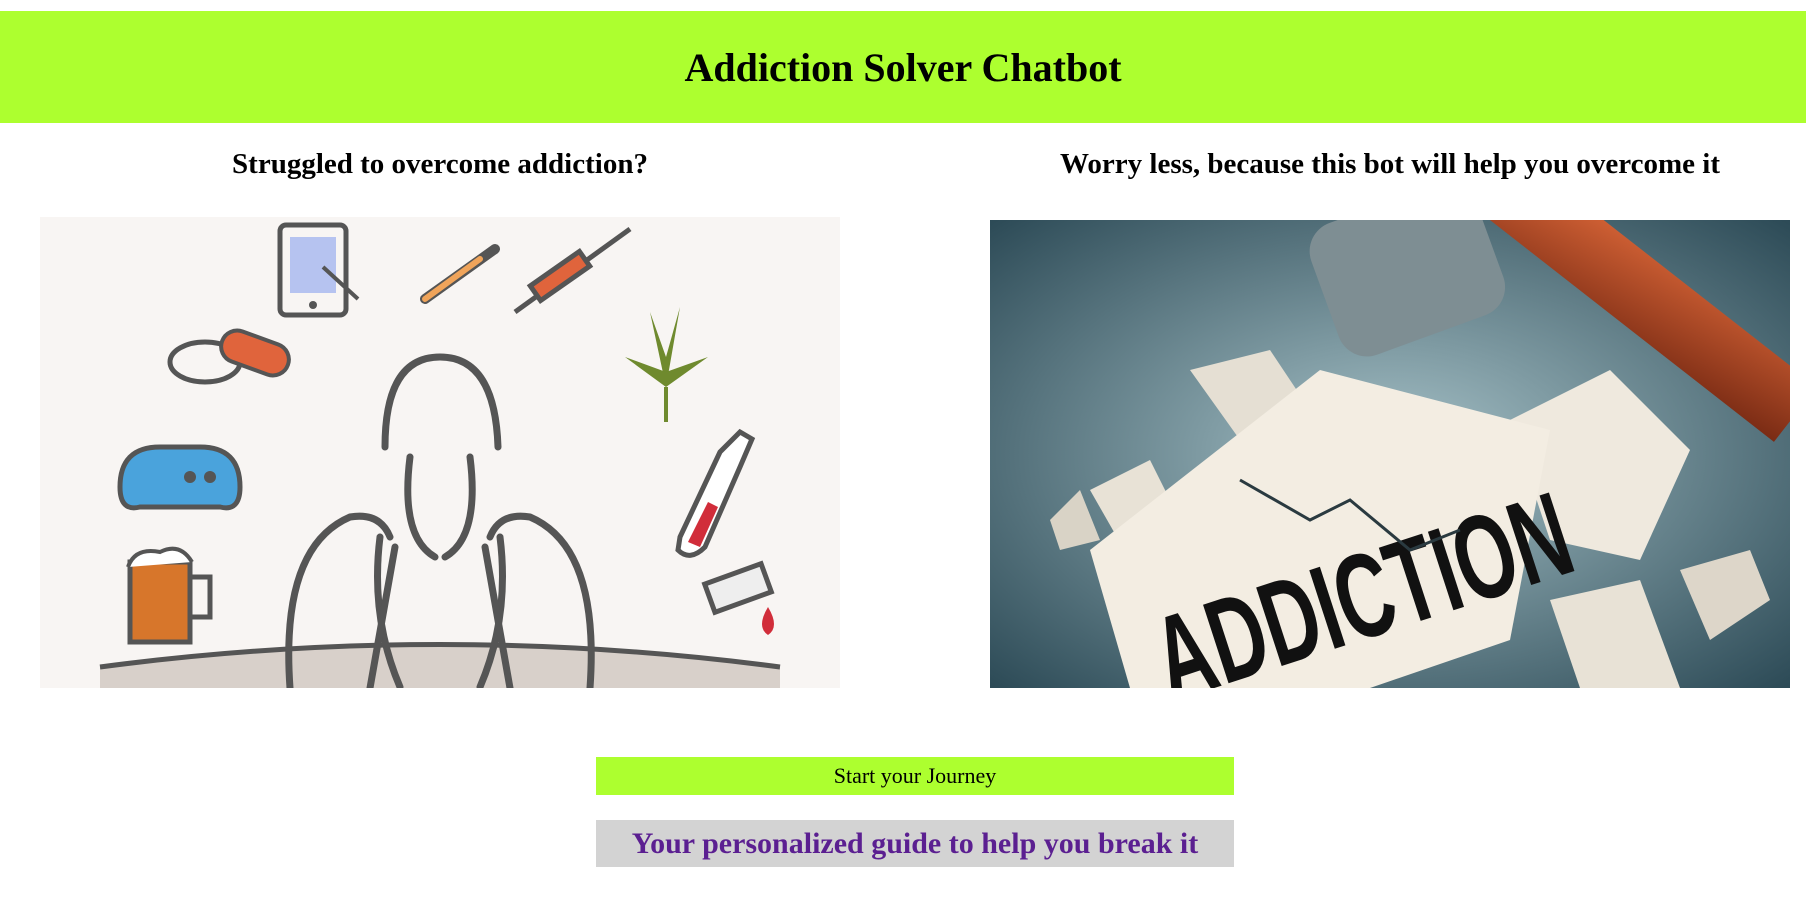  I want to click on left-heading: Struggled to overcome addiction?, so click(440, 164).